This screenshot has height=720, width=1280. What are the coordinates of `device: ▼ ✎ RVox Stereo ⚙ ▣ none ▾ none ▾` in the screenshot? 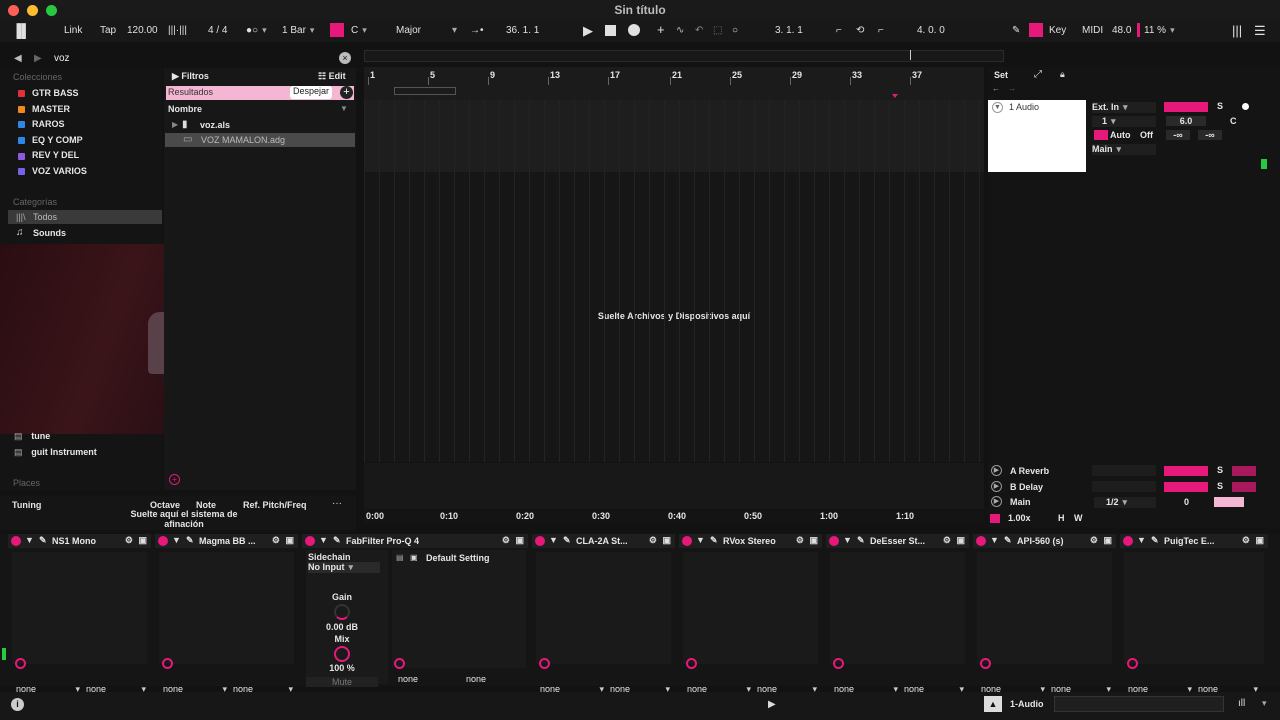 It's located at (750, 614).